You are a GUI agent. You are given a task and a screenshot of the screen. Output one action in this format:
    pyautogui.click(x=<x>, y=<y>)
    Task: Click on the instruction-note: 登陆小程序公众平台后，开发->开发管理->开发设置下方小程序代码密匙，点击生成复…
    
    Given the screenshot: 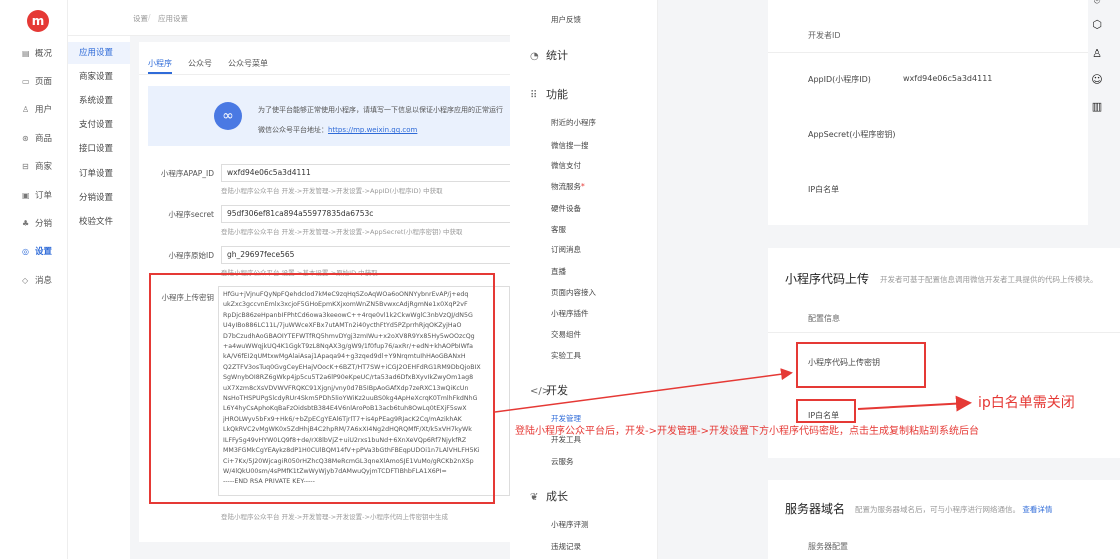 What is the action you would take?
    pyautogui.click(x=747, y=431)
    